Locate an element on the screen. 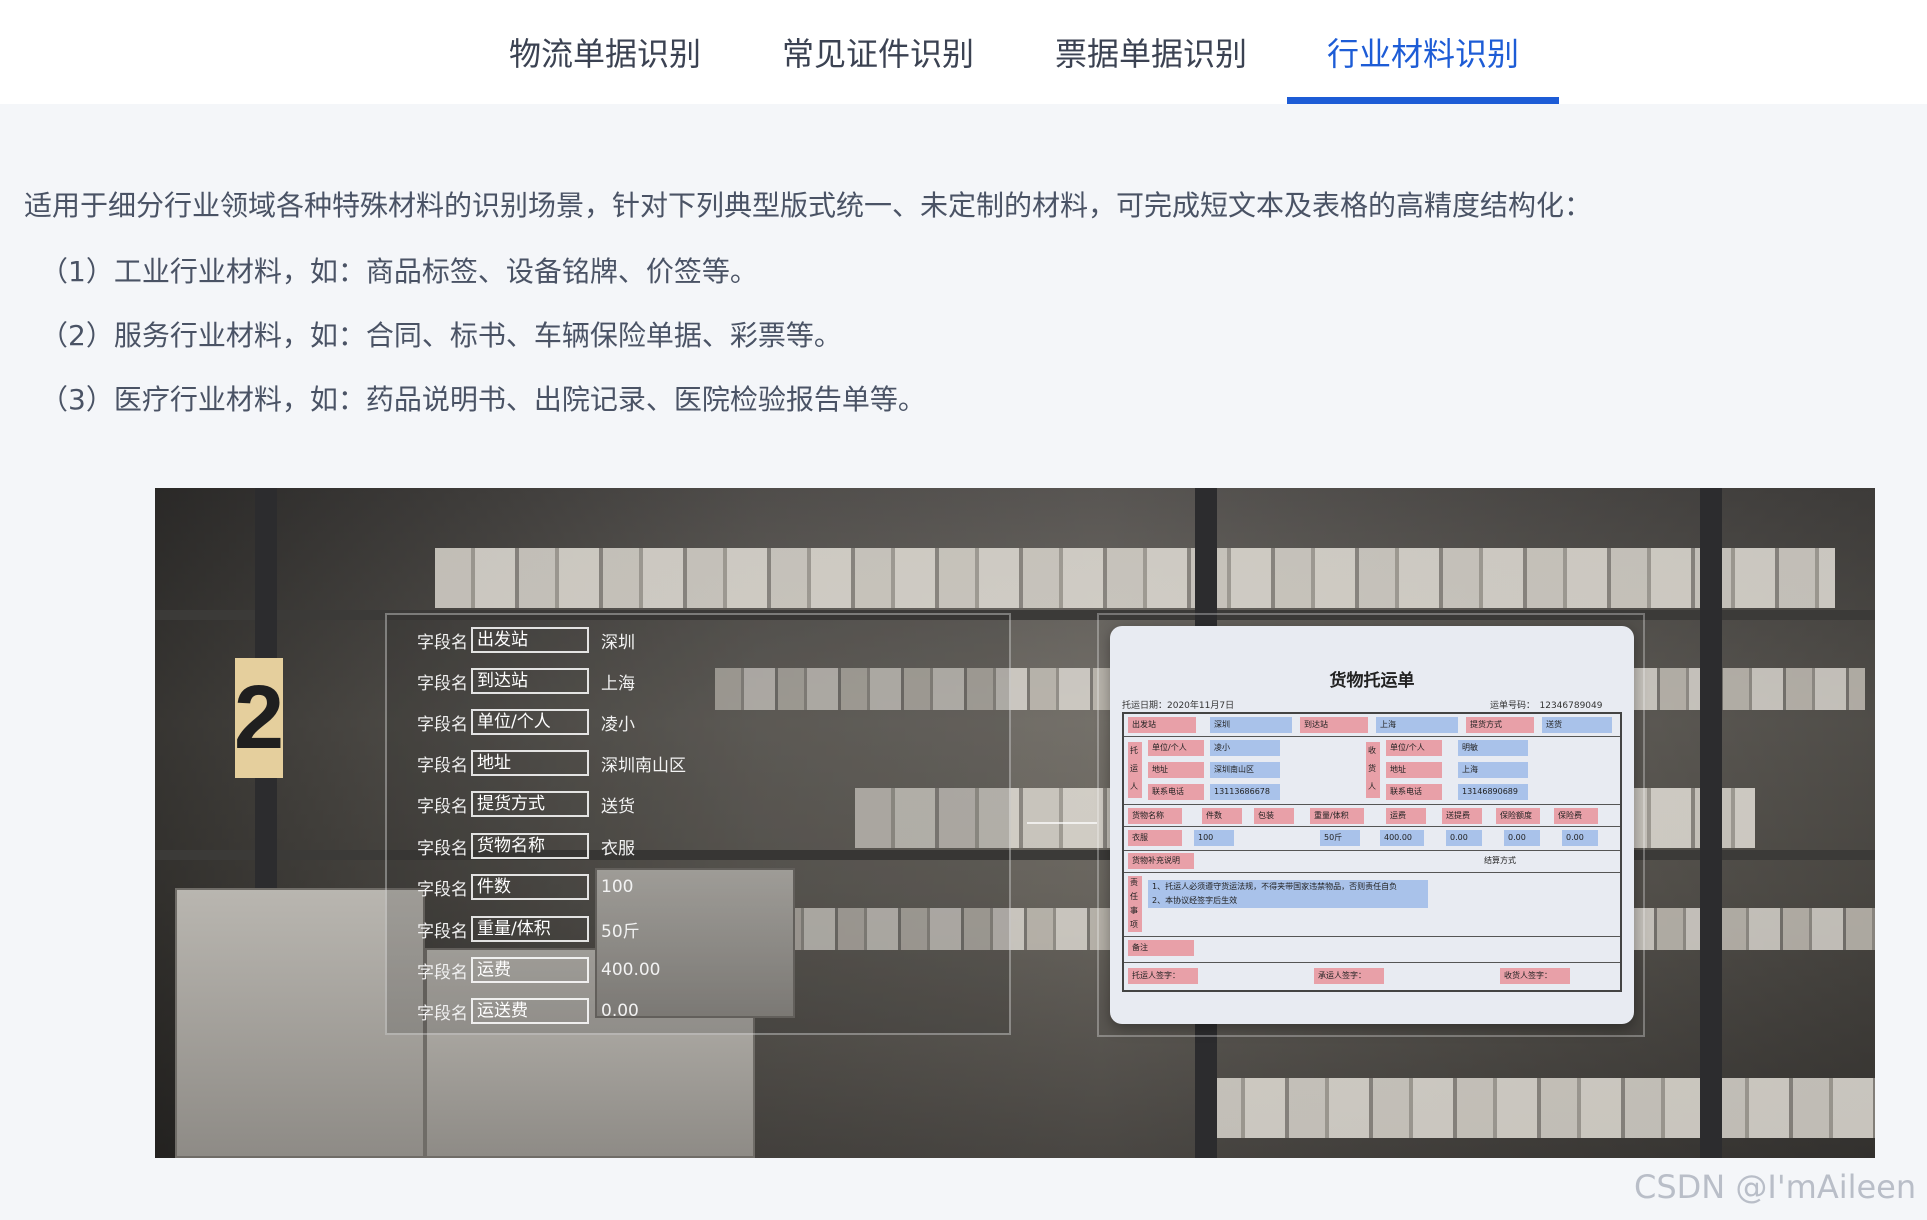 This screenshot has width=1927, height=1220. terms-label: 责任事项 is located at coordinates (1135, 904).